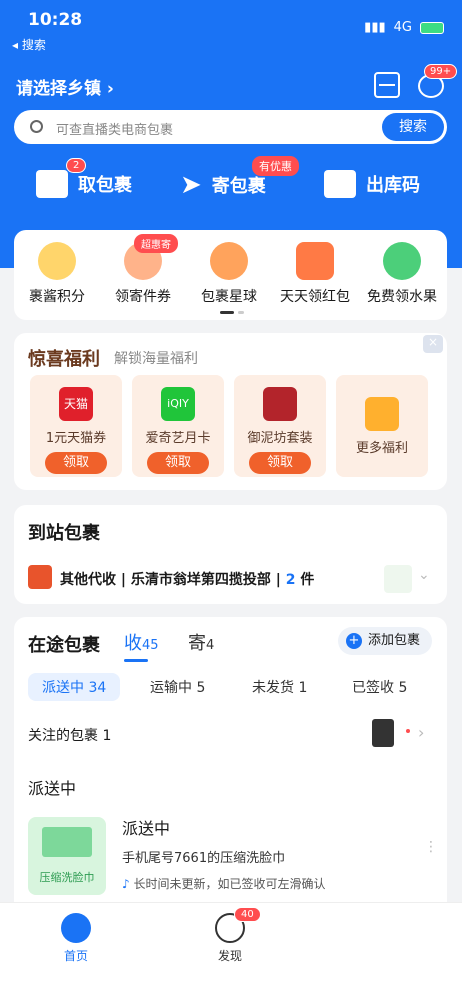  What do you see at coordinates (64, 533) in the screenshot?
I see `arrived-title: 到站包裹` at bounding box center [64, 533].